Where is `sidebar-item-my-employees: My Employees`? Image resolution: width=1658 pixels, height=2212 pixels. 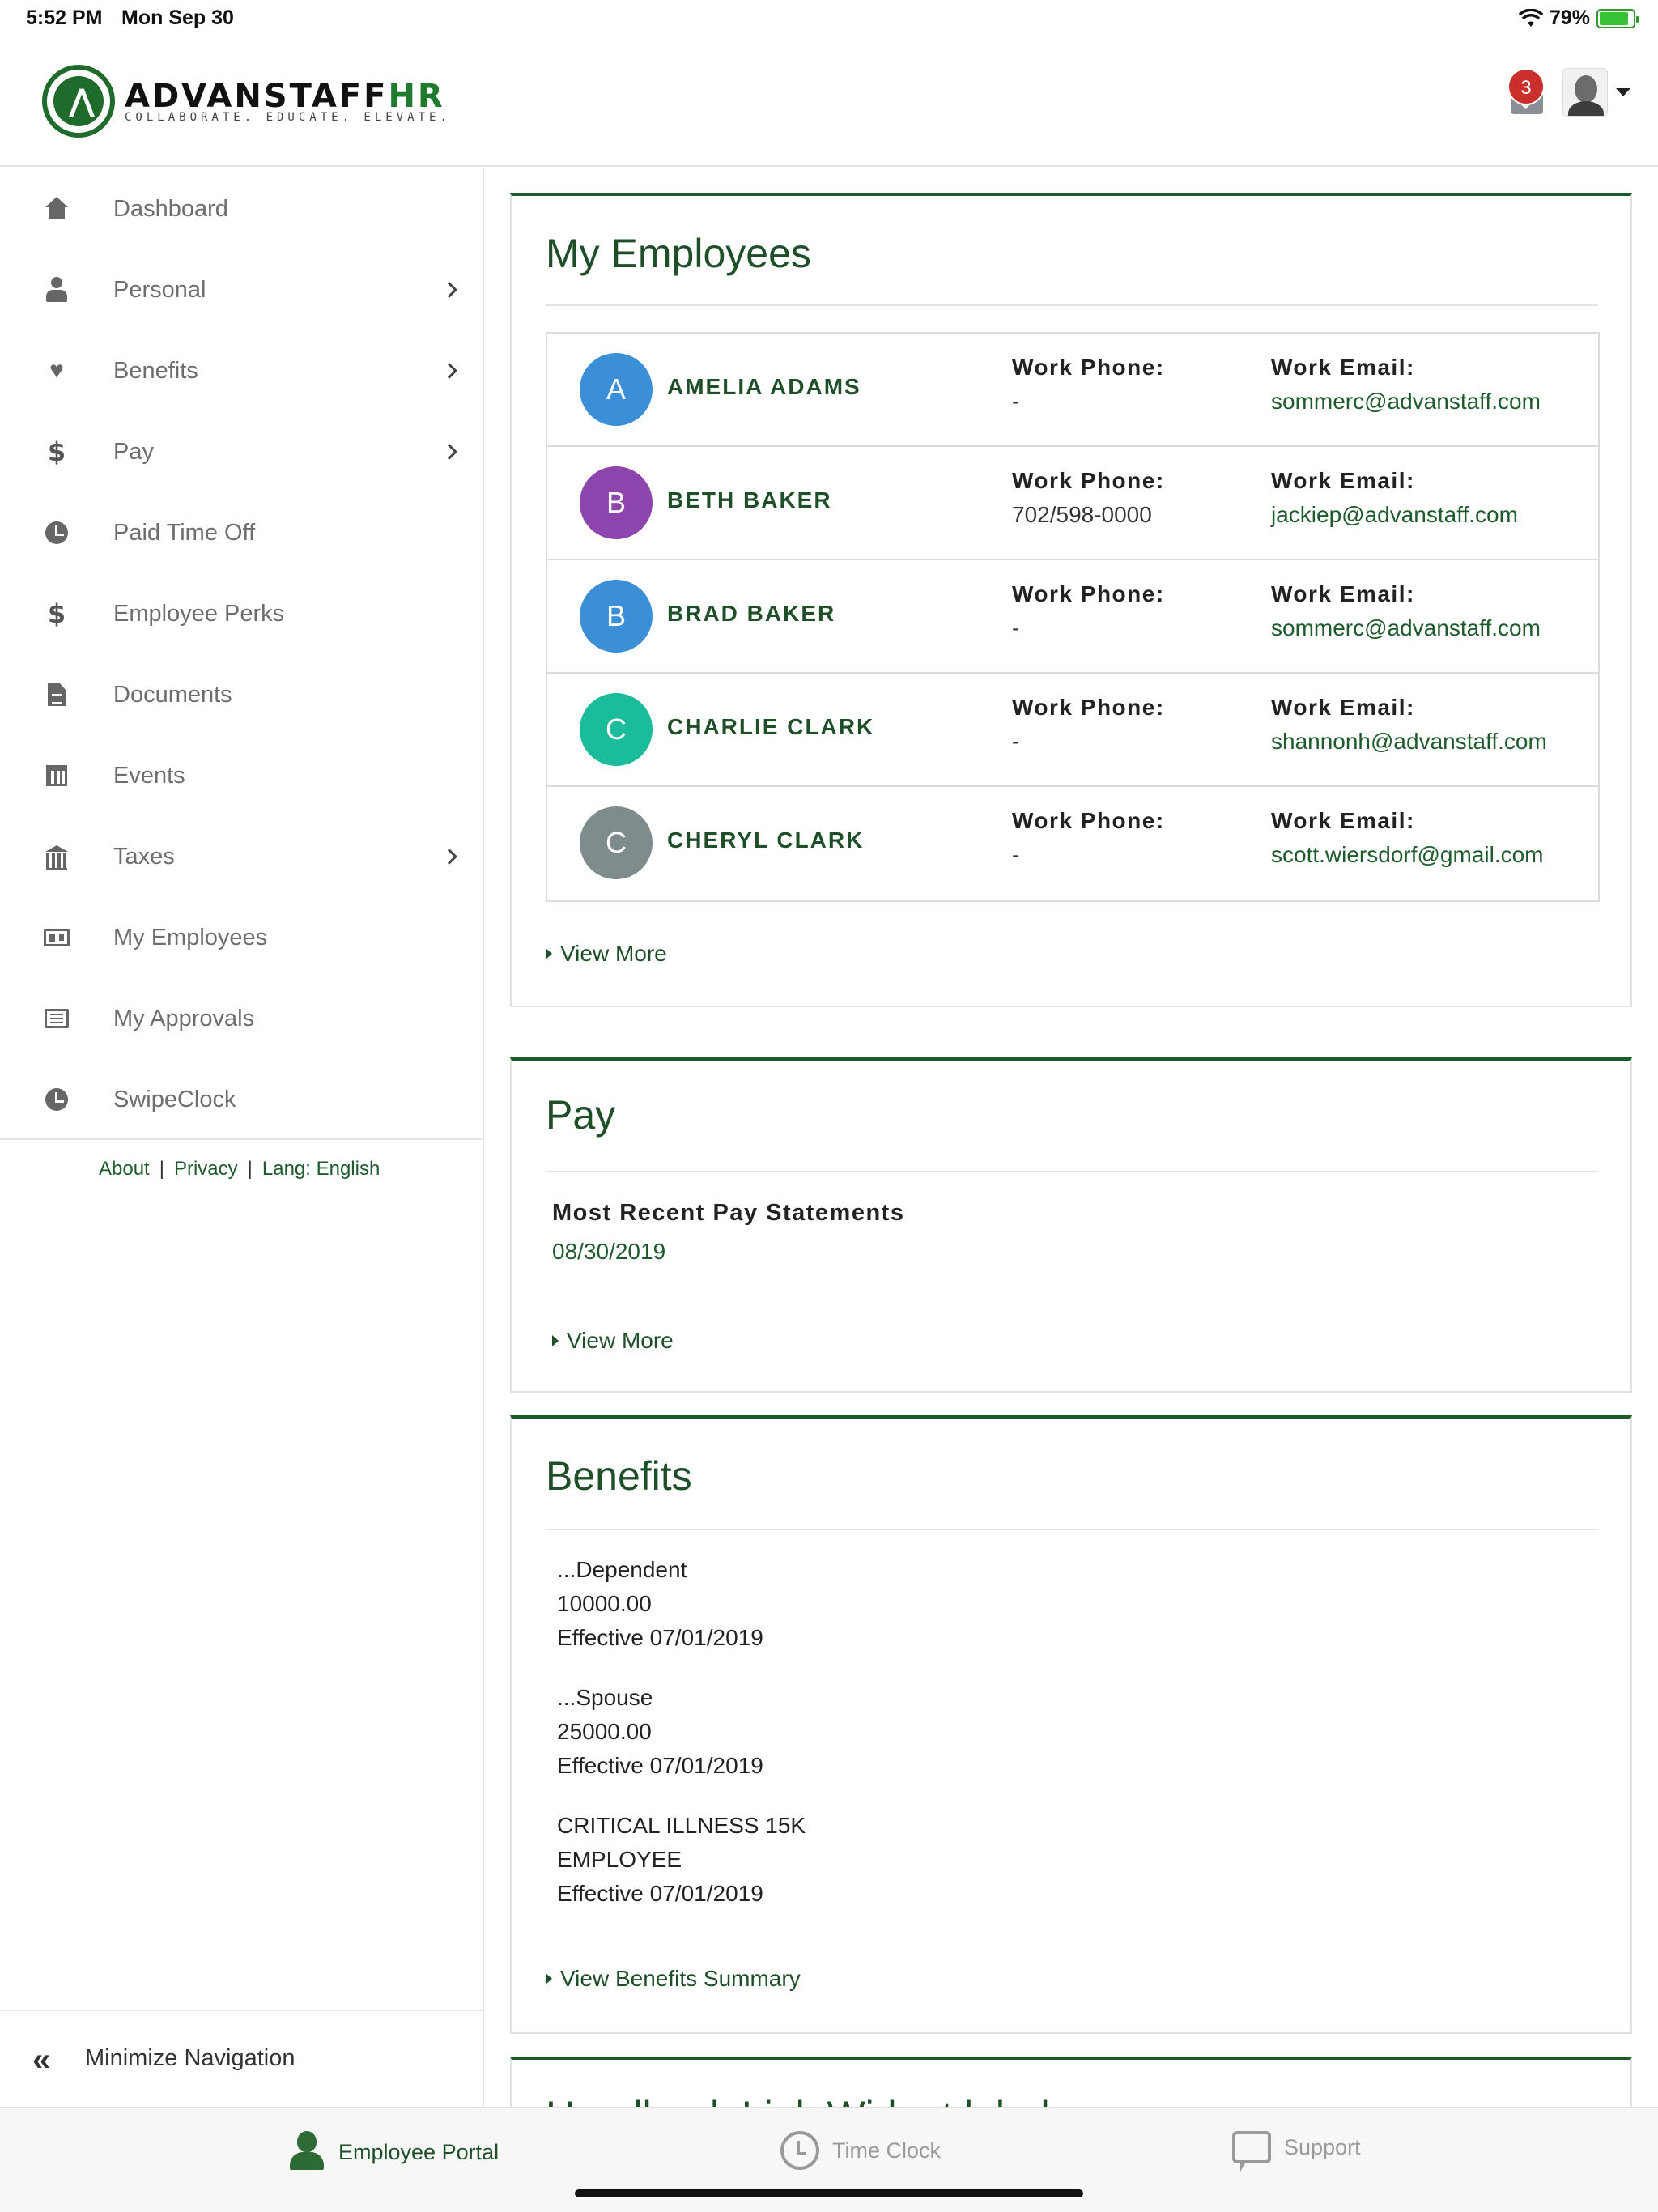 sidebar-item-my-employees: My Employees is located at coordinates (241, 937).